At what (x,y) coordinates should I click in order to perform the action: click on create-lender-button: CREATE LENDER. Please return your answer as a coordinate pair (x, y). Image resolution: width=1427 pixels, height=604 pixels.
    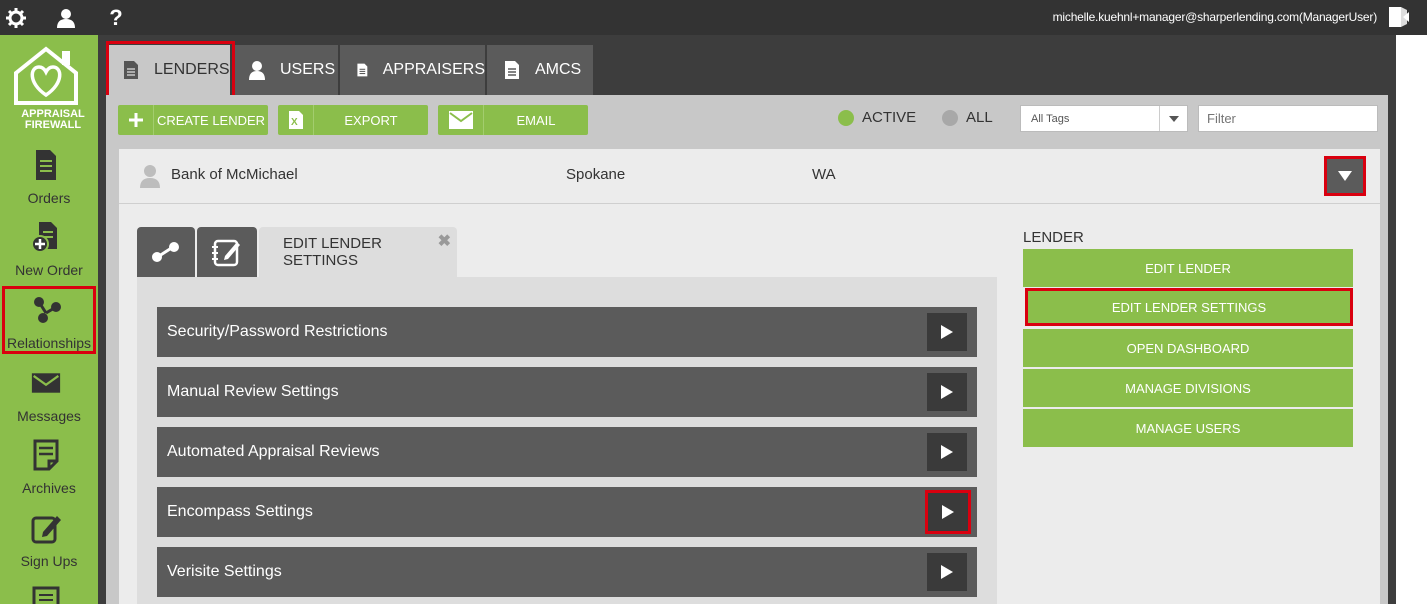
    Looking at the image, I should click on (193, 120).